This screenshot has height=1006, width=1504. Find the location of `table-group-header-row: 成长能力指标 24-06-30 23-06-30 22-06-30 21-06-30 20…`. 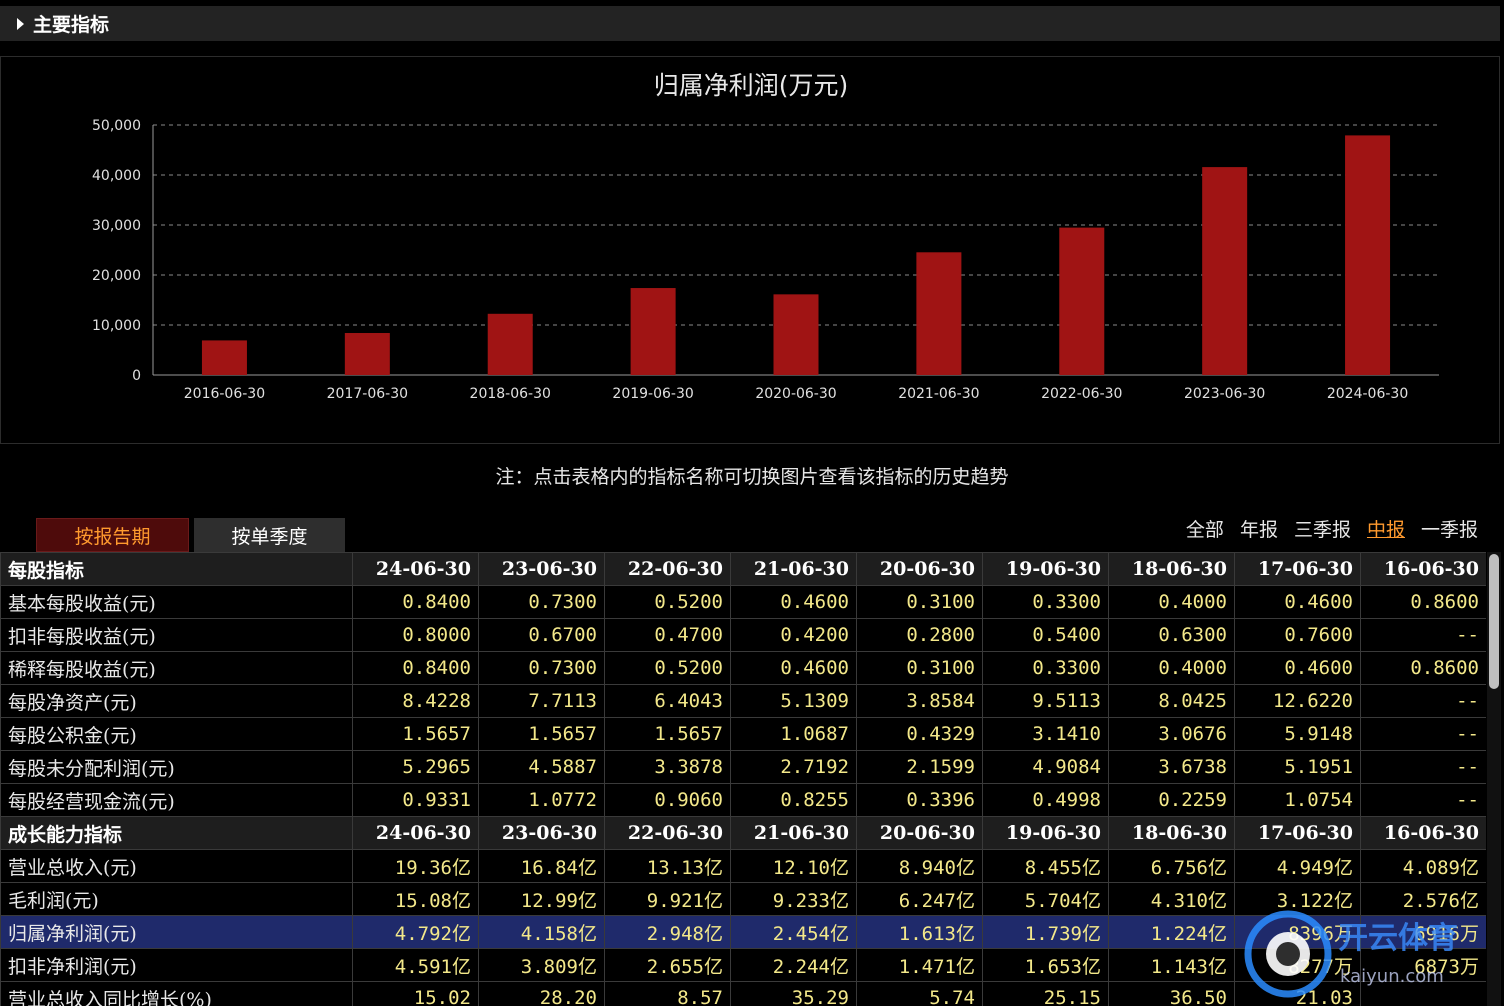

table-group-header-row: 成长能力指标 24-06-30 23-06-30 22-06-30 21-06-30 20… is located at coordinates (743, 833).